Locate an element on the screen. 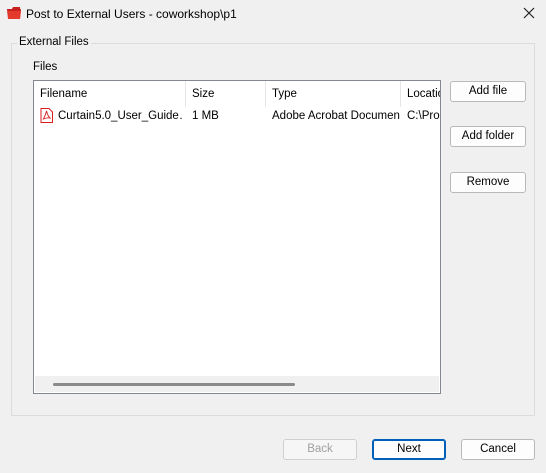  group-label: External Files is located at coordinates (54, 42).